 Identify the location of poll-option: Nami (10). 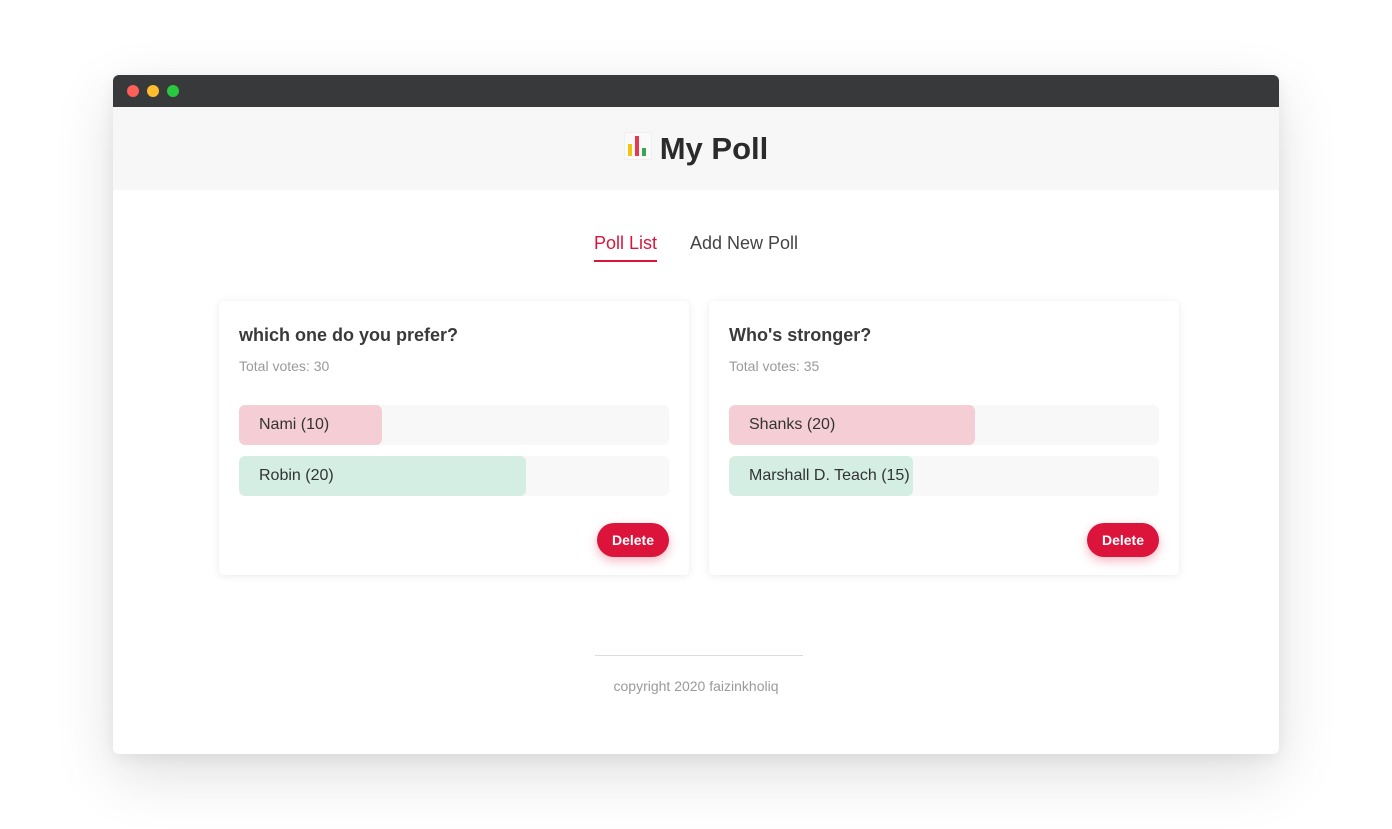
(454, 425).